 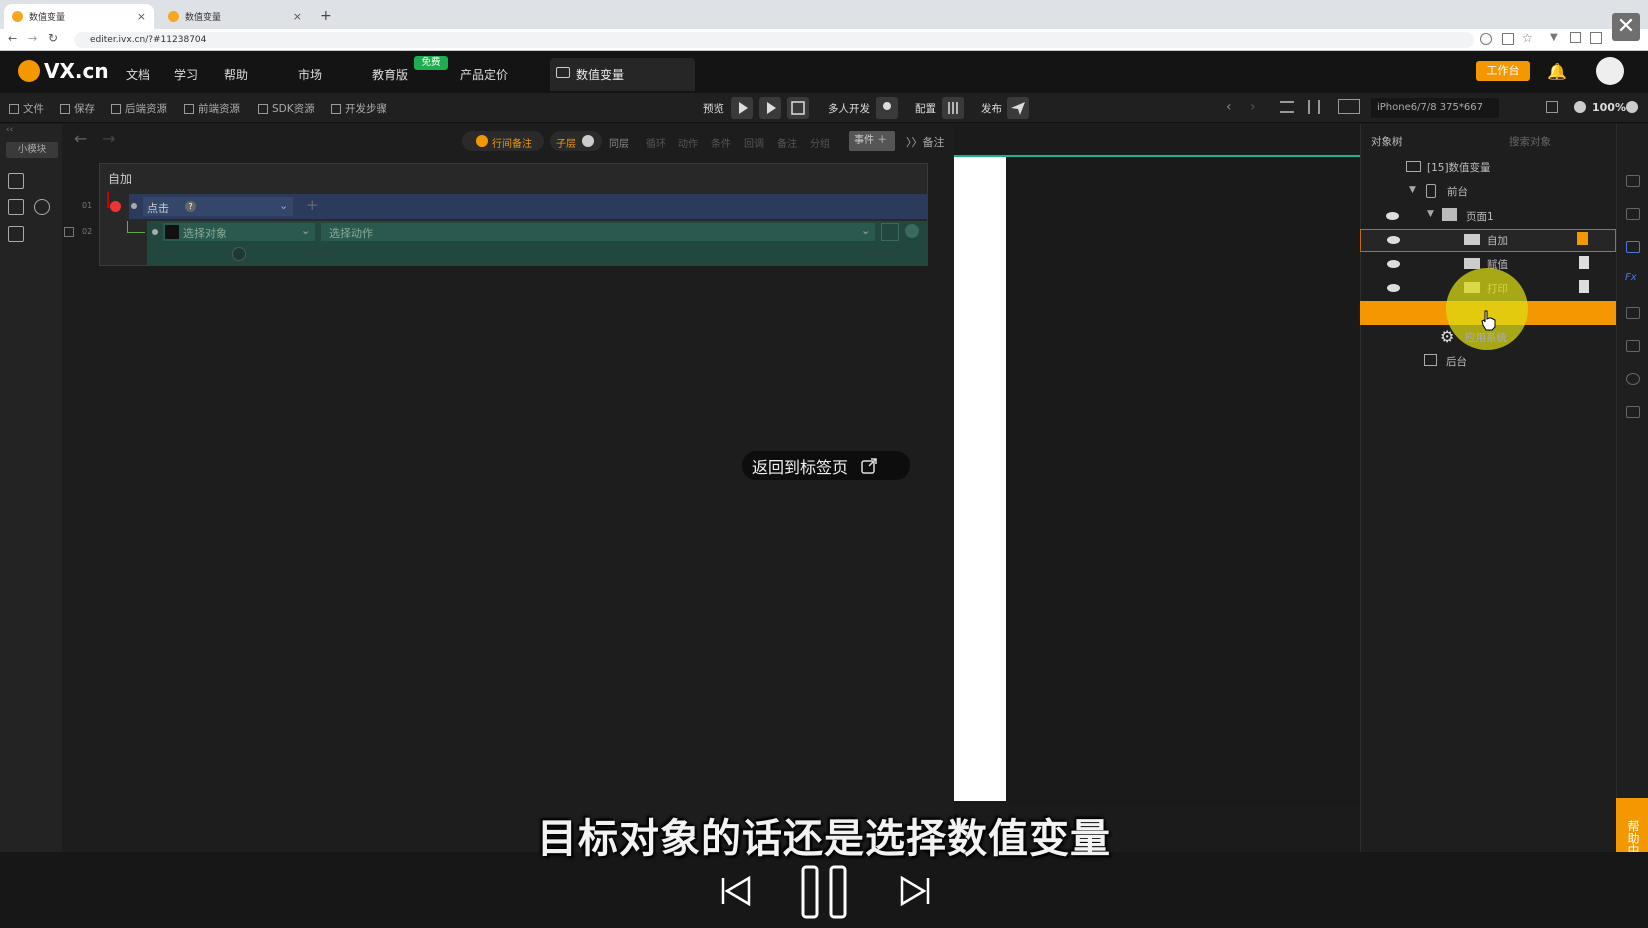 I want to click on swap-icon, so click(x=1633, y=346).